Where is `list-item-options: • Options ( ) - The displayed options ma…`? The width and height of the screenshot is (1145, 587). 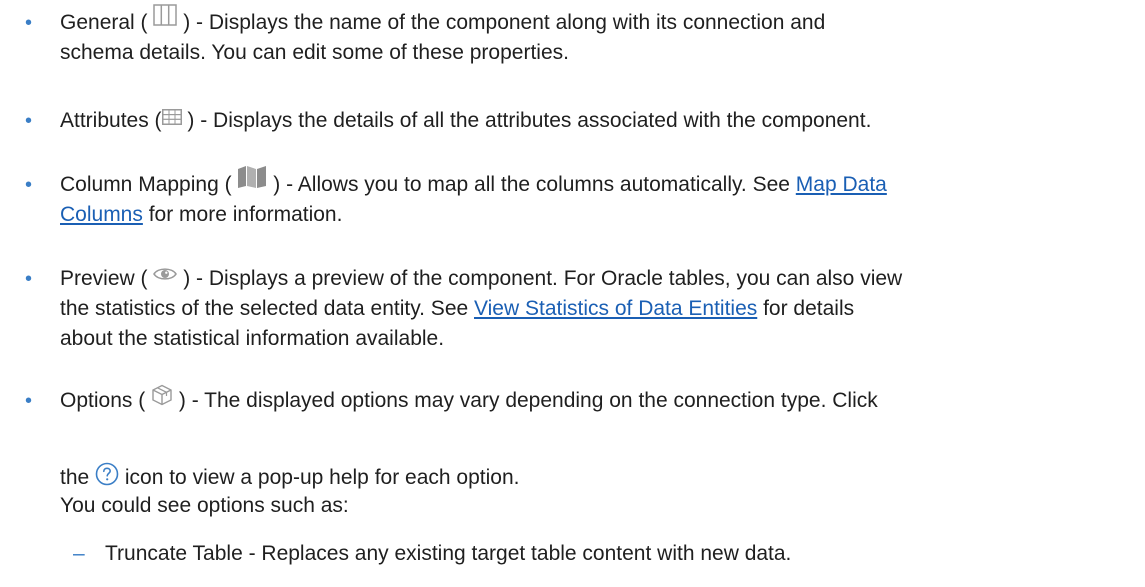 list-item-options: • Options ( ) - The displayed options ma… is located at coordinates (577, 400).